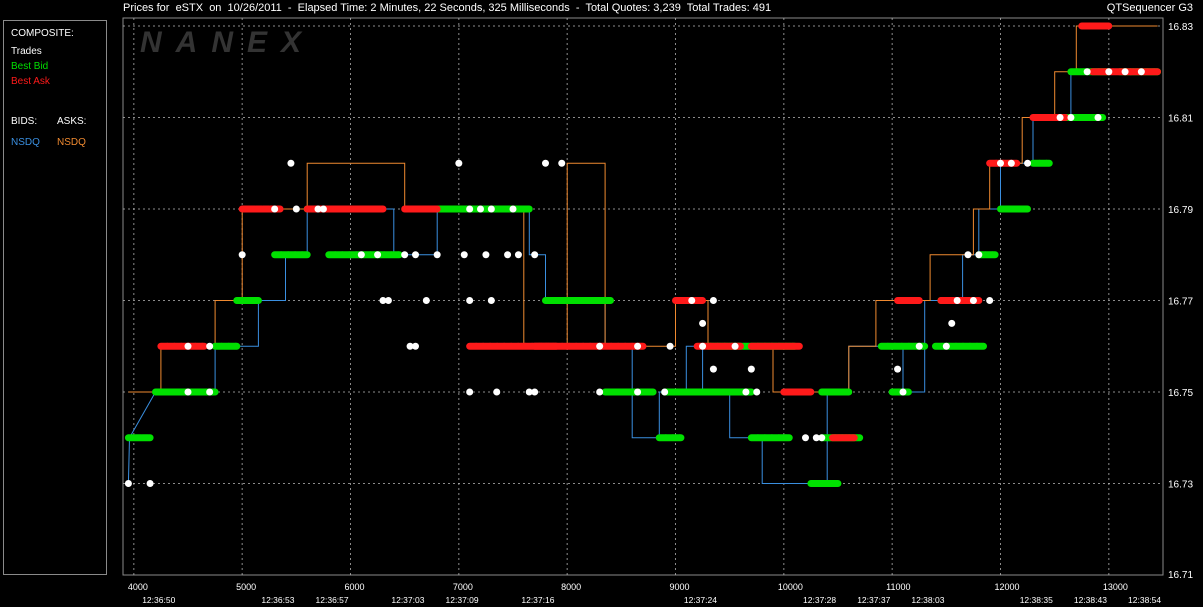  What do you see at coordinates (227, 42) in the screenshot?
I see `watermark: NANEX` at bounding box center [227, 42].